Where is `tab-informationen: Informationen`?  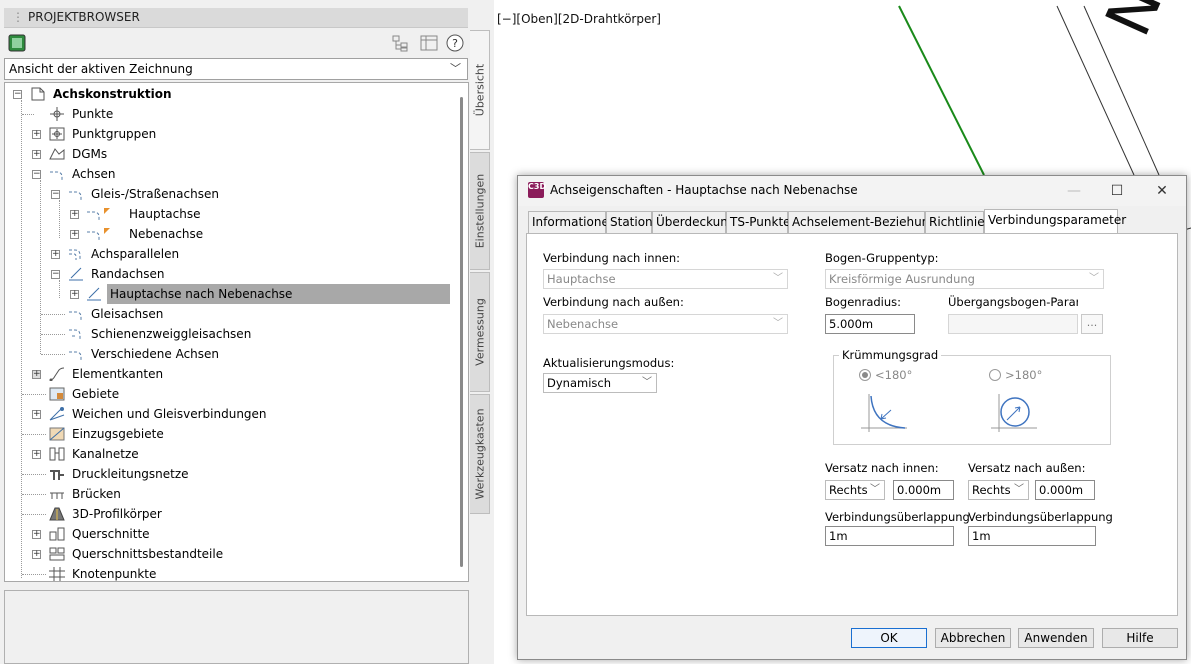 tab-informationen: Informationen is located at coordinates (572, 222).